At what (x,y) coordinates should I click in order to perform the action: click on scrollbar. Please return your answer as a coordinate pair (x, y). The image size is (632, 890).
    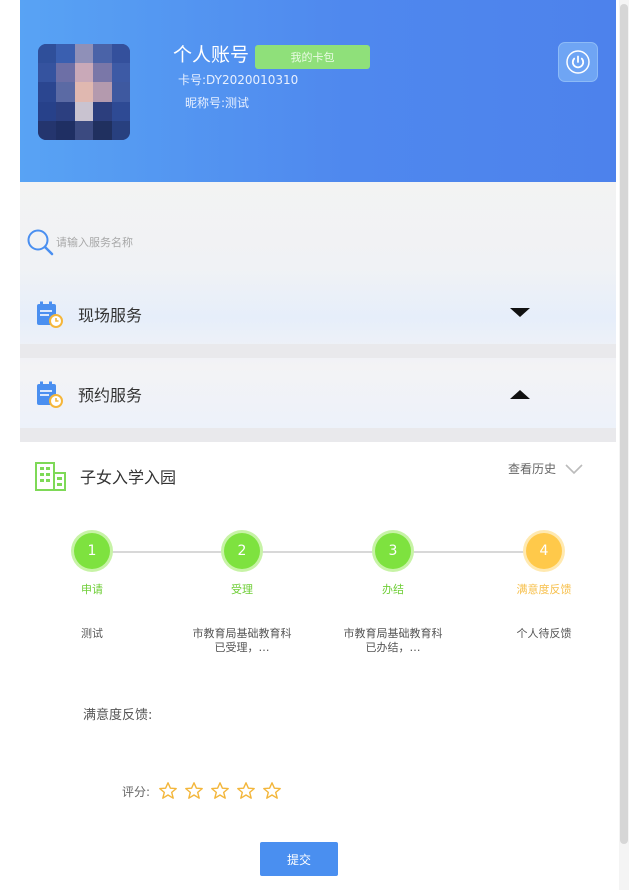
    Looking at the image, I should click on (624, 445).